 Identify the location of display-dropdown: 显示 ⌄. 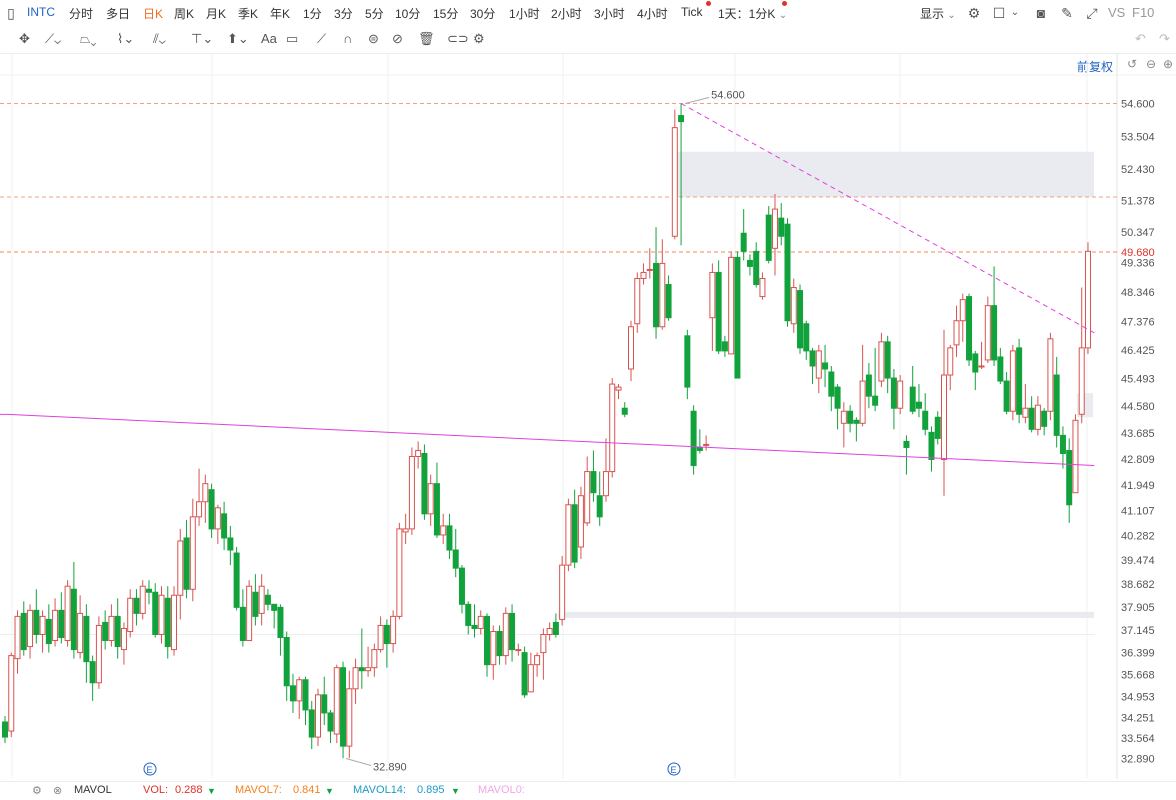
(938, 13).